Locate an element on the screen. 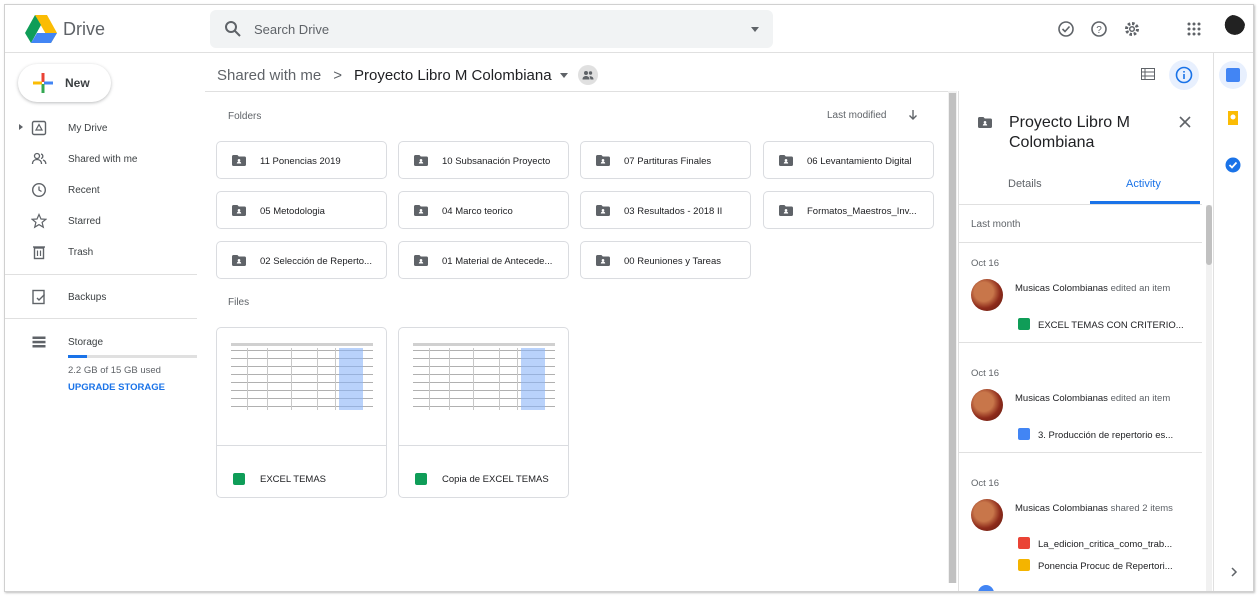  tab-activity: Activity is located at coordinates (1143, 184).